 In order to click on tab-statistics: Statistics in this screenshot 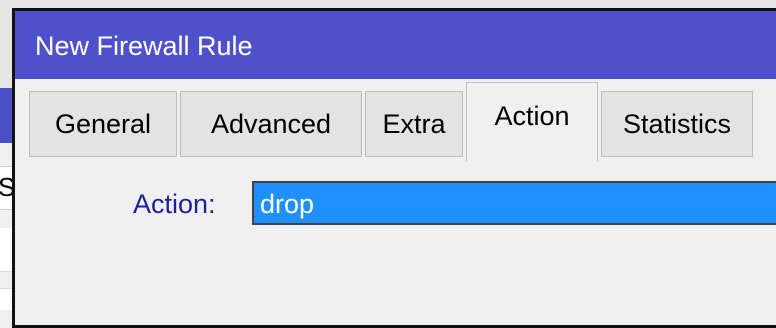, I will do `click(677, 124)`.